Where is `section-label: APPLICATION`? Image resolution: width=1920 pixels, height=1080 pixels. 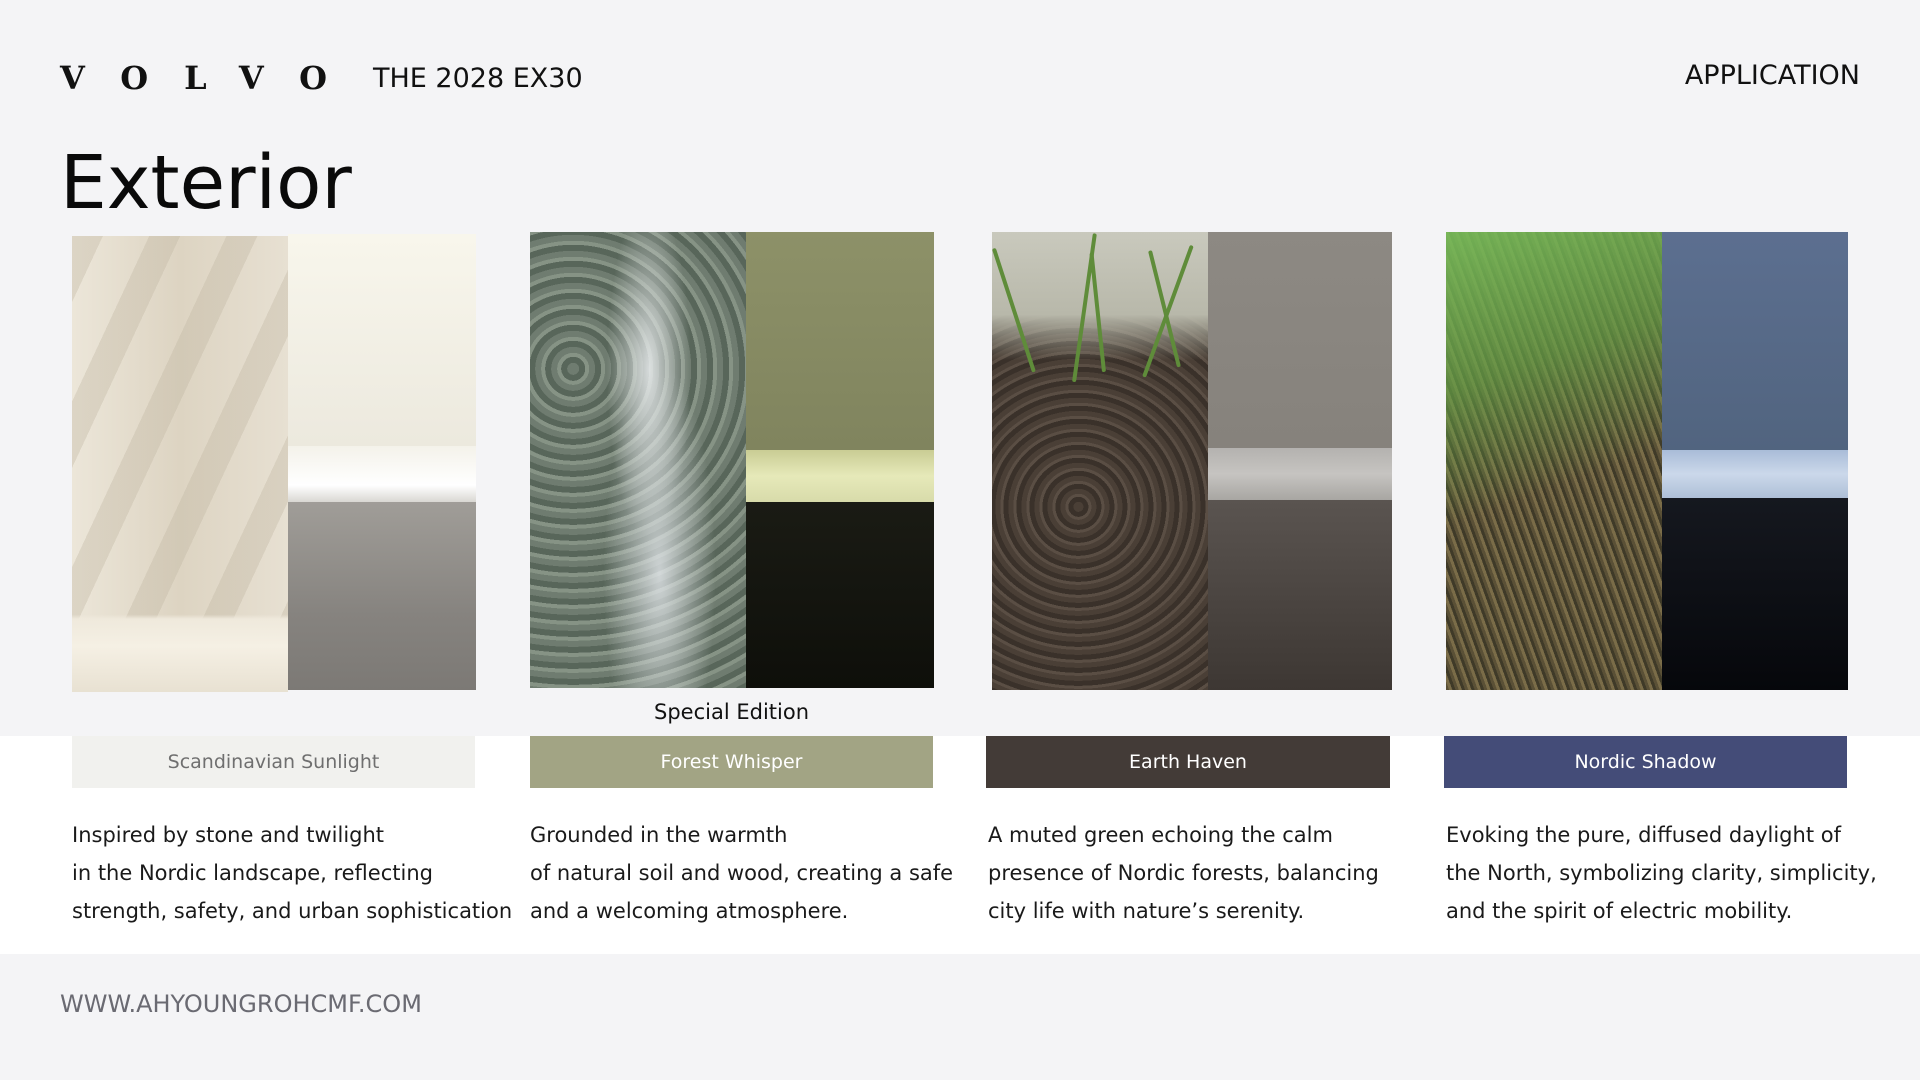 section-label: APPLICATION is located at coordinates (1772, 75).